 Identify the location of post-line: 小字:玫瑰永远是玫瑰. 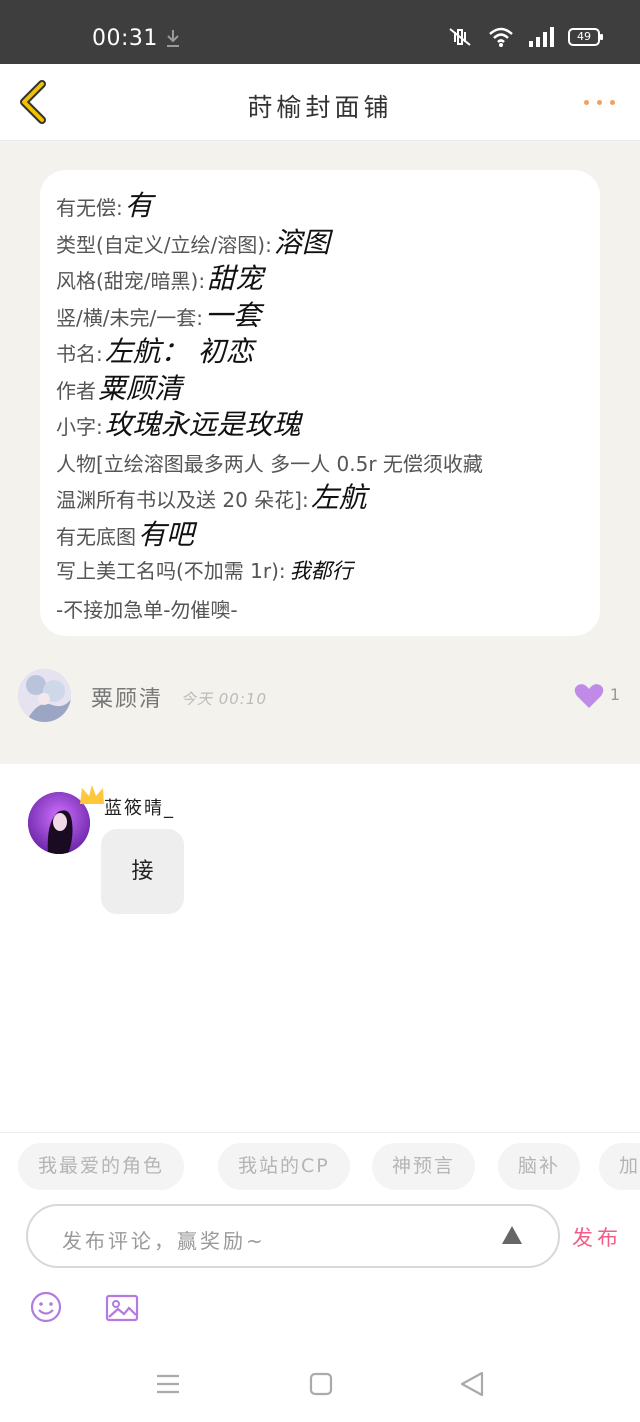
(320, 425).